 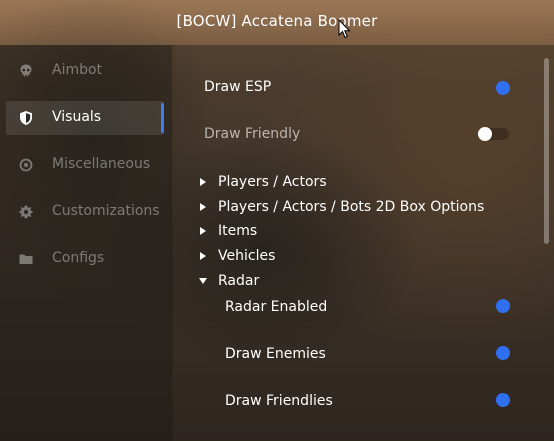 I want to click on sidebar-item-label: Configs, so click(x=78, y=258).